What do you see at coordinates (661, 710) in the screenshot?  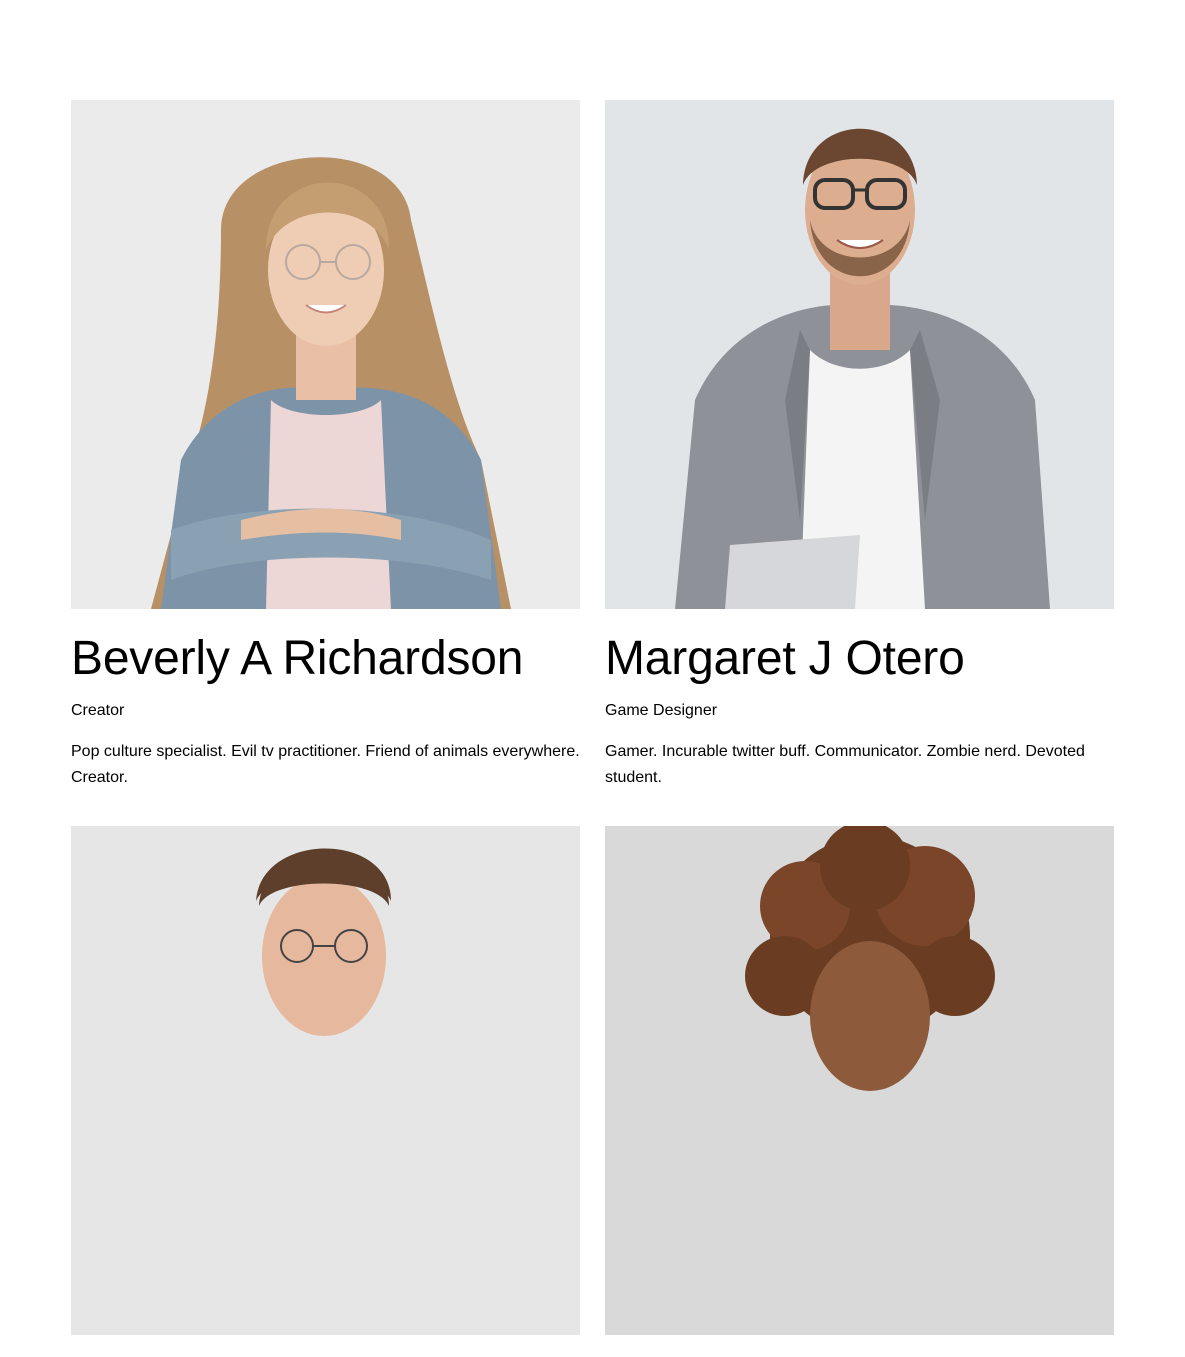 I see `member-role: Game Designer` at bounding box center [661, 710].